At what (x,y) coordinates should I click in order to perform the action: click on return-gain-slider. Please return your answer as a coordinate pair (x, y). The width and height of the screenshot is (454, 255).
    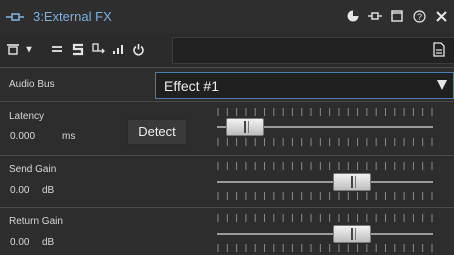
    Looking at the image, I should click on (325, 234).